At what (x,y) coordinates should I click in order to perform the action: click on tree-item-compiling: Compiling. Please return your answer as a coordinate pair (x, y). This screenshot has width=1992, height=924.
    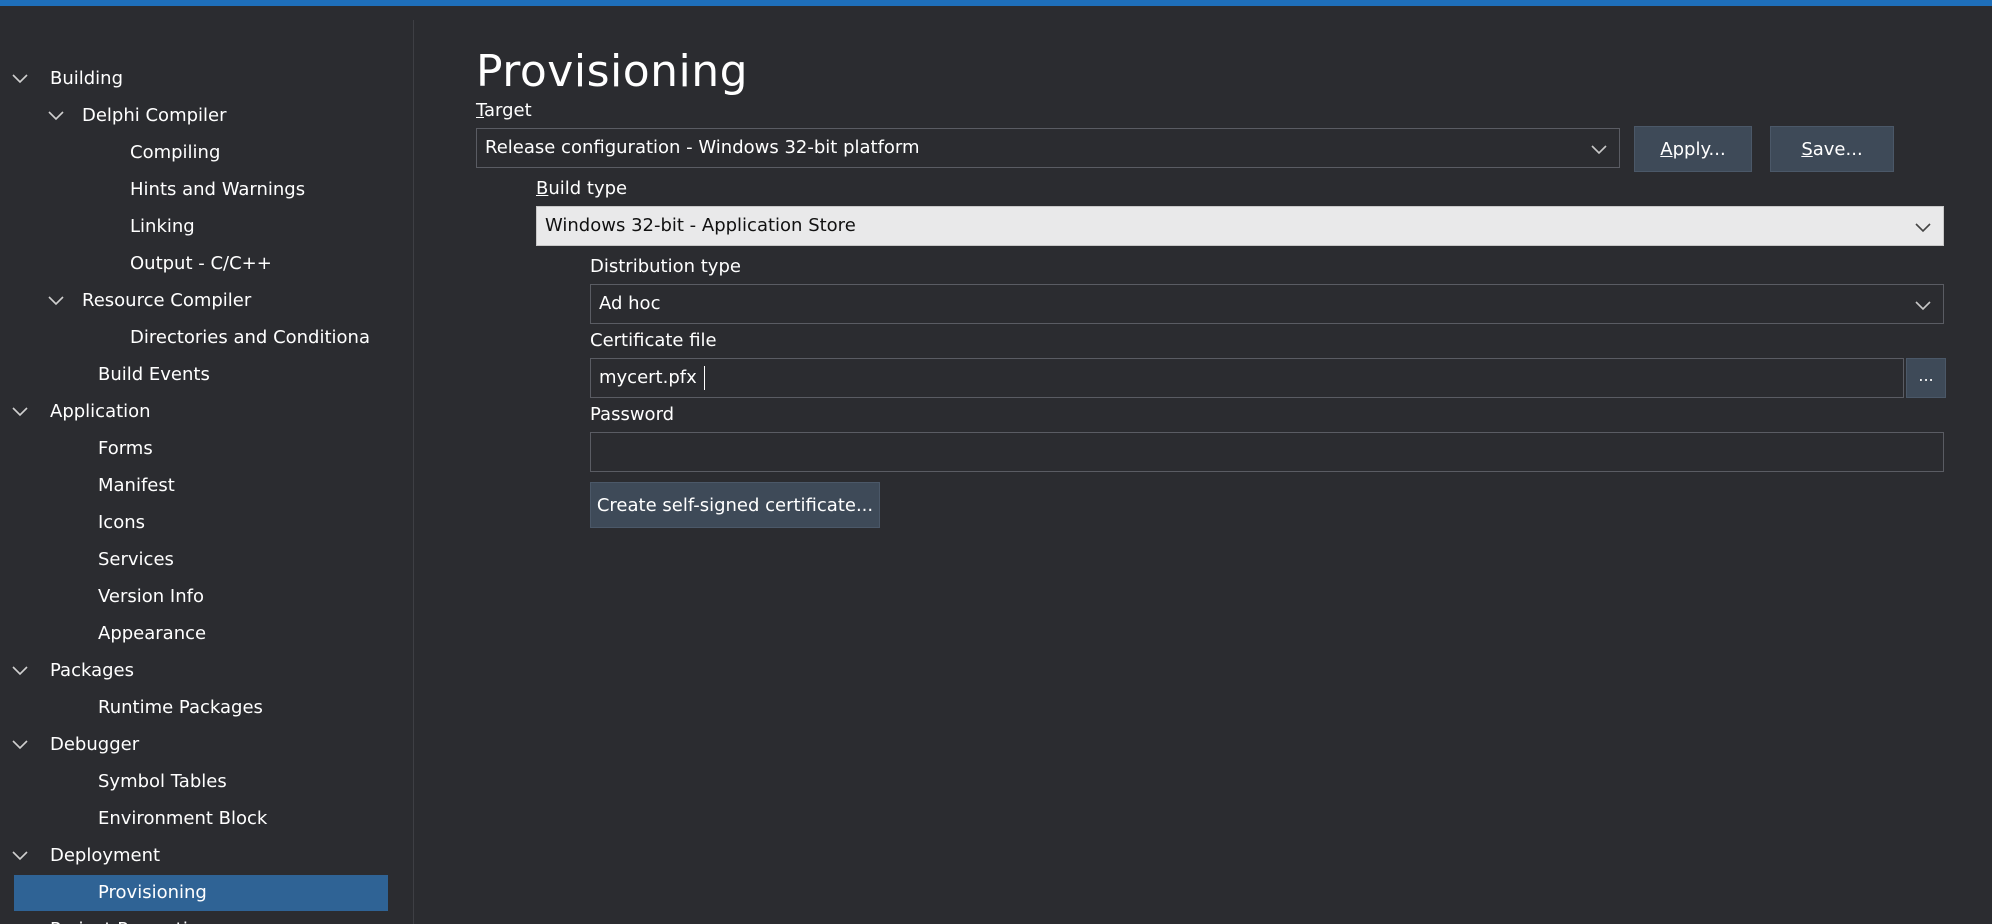
    Looking at the image, I should click on (206, 152).